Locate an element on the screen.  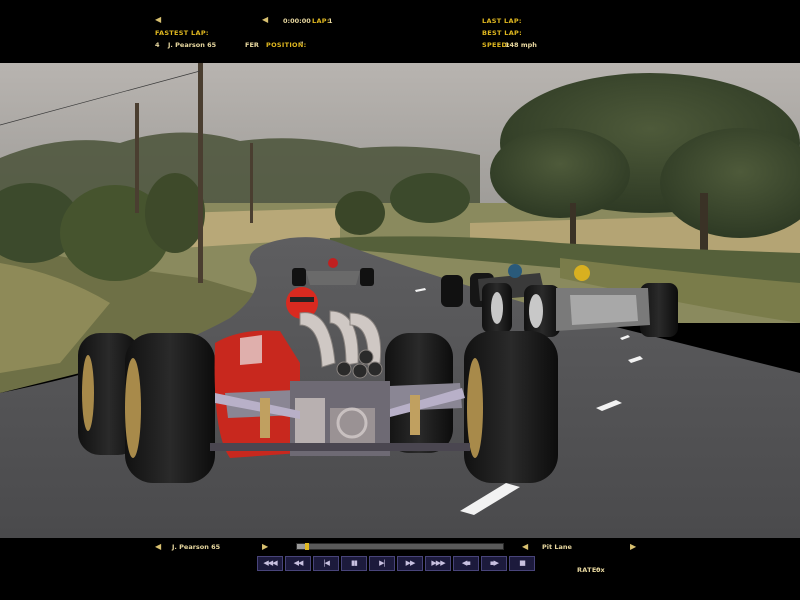
previous-location-button: ◀ is located at coordinates (525, 547).